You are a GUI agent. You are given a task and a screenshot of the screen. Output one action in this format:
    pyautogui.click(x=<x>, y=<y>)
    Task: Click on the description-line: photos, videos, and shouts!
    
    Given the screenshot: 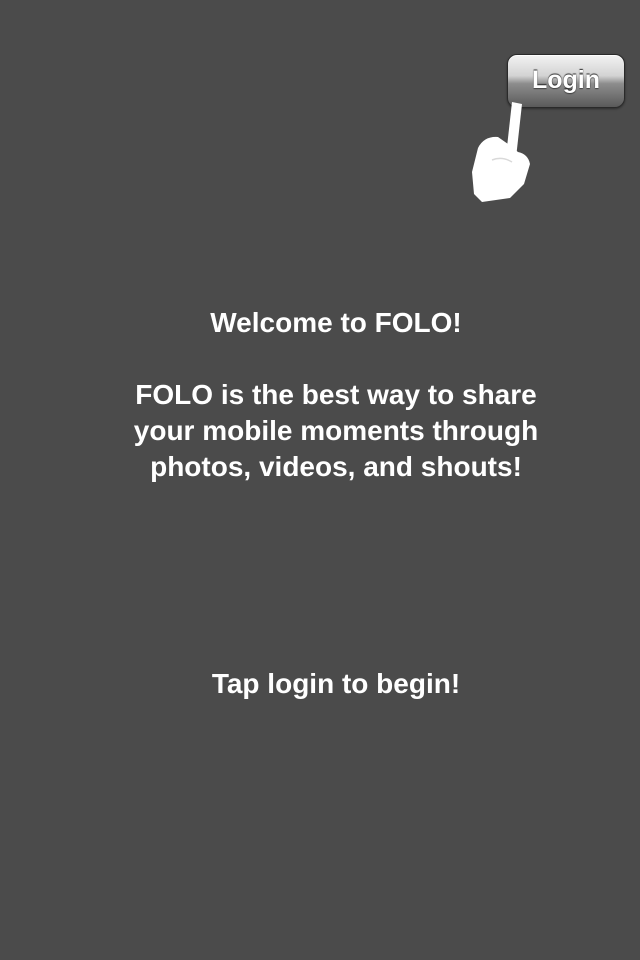 What is the action you would take?
    pyautogui.click(x=336, y=466)
    